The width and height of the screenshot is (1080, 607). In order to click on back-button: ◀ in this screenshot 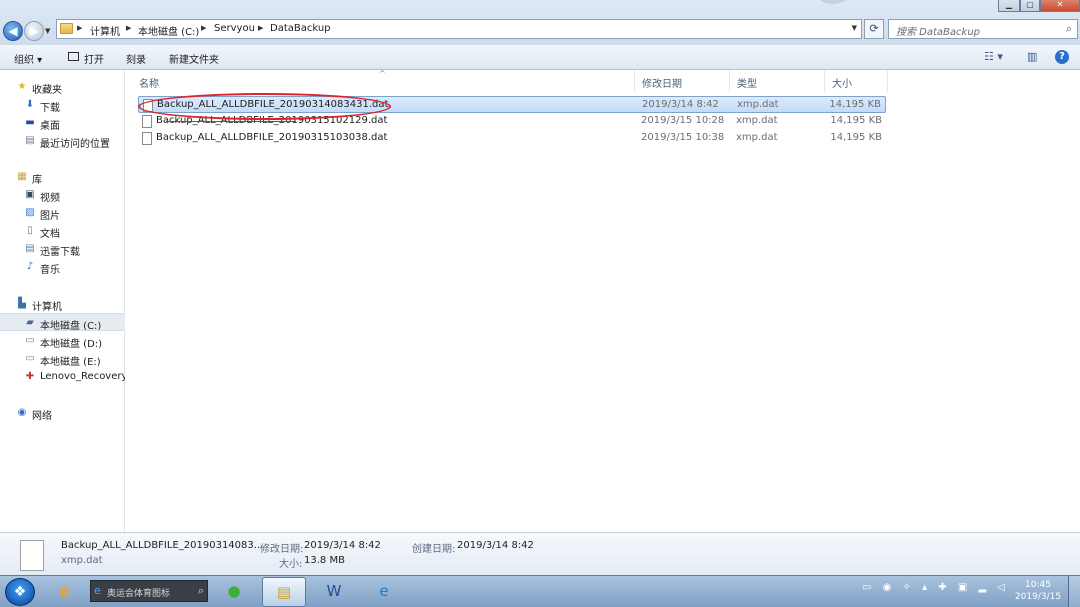, I will do `click(13, 31)`.